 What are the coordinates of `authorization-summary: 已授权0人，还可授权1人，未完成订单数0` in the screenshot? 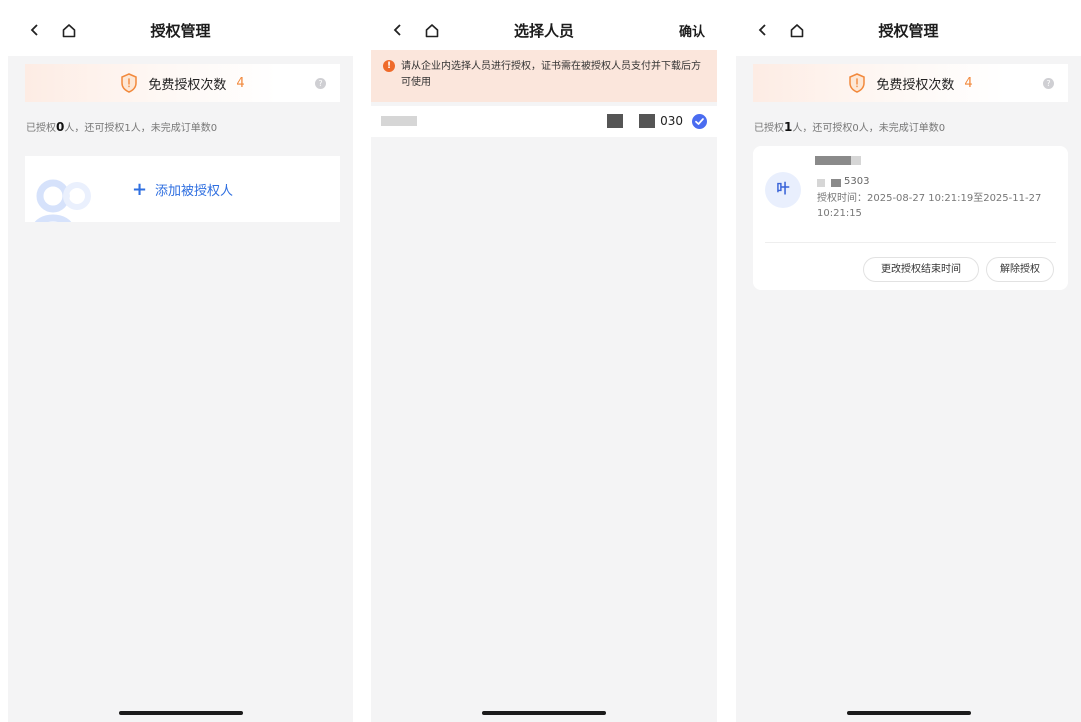 It's located at (121, 126).